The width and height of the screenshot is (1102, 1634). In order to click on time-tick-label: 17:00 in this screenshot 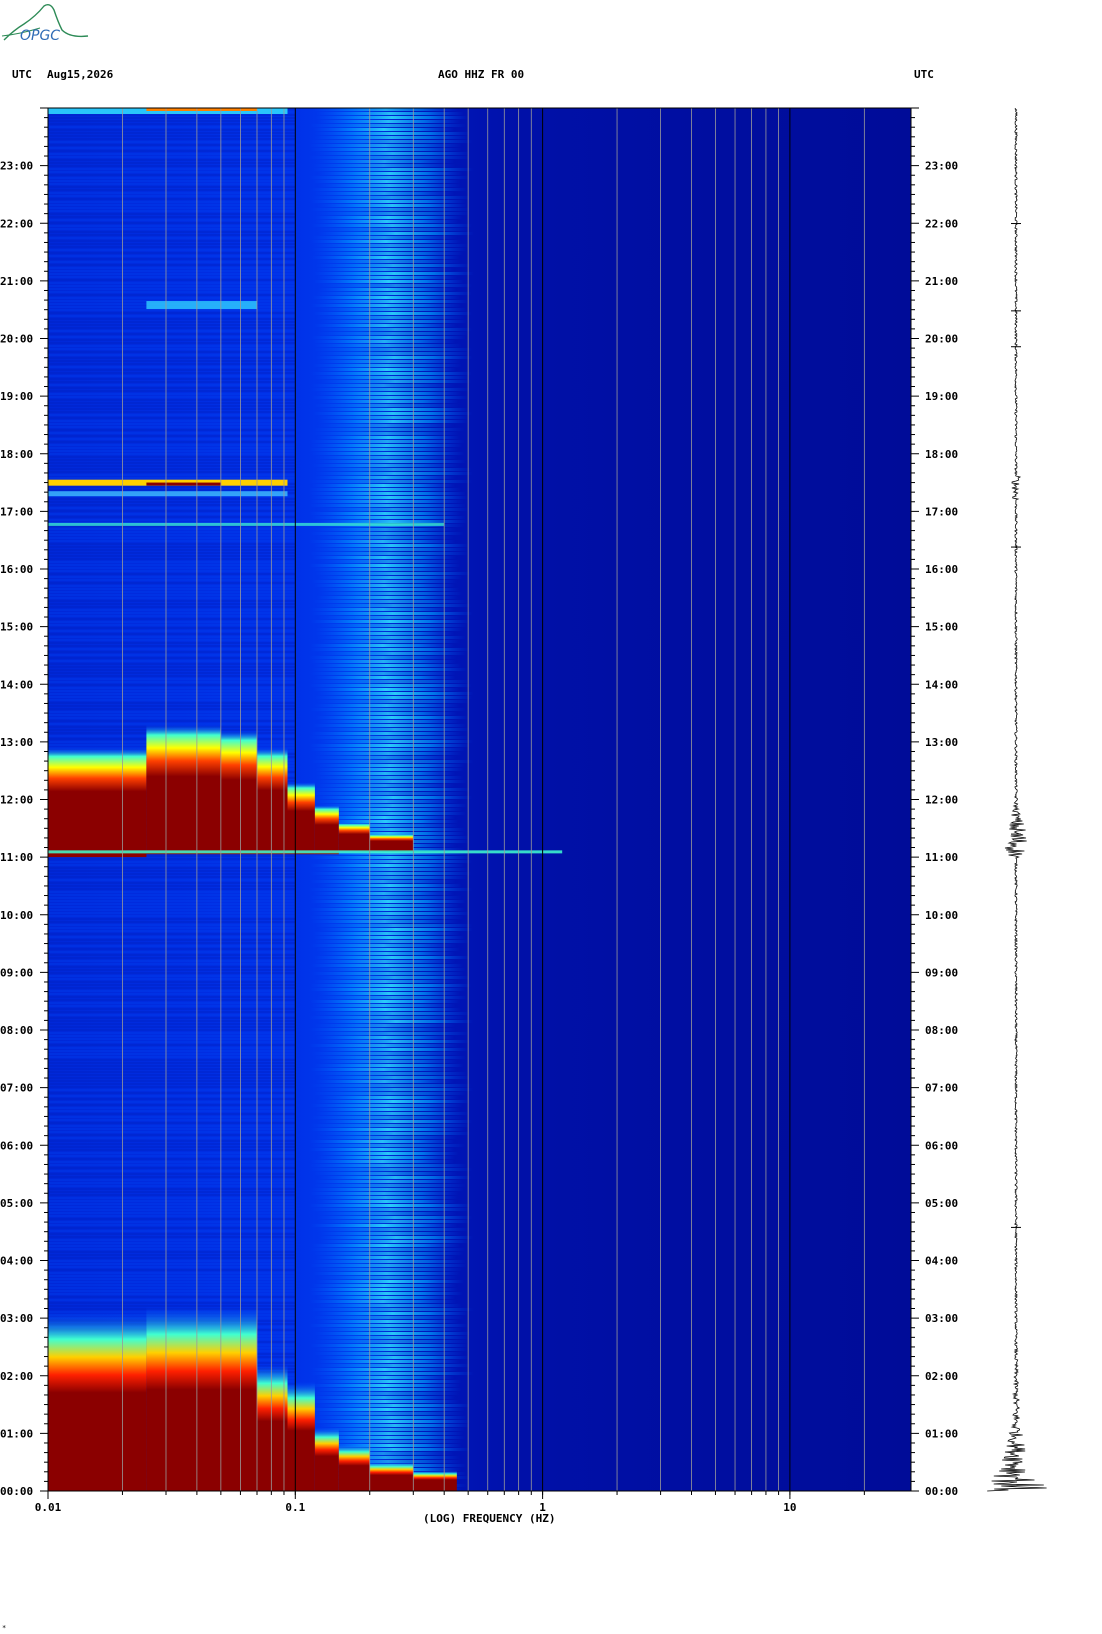, I will do `click(941, 511)`.